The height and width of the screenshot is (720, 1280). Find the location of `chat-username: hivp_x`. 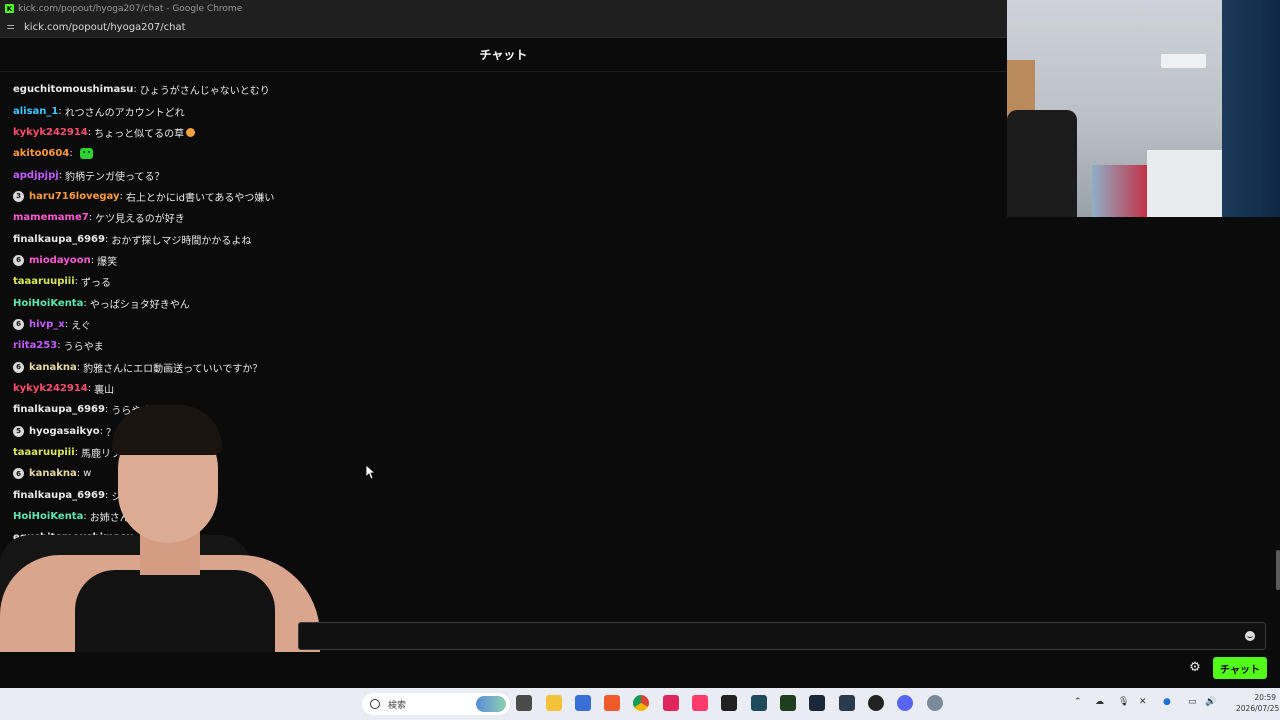

chat-username: hivp_x is located at coordinates (47, 324).